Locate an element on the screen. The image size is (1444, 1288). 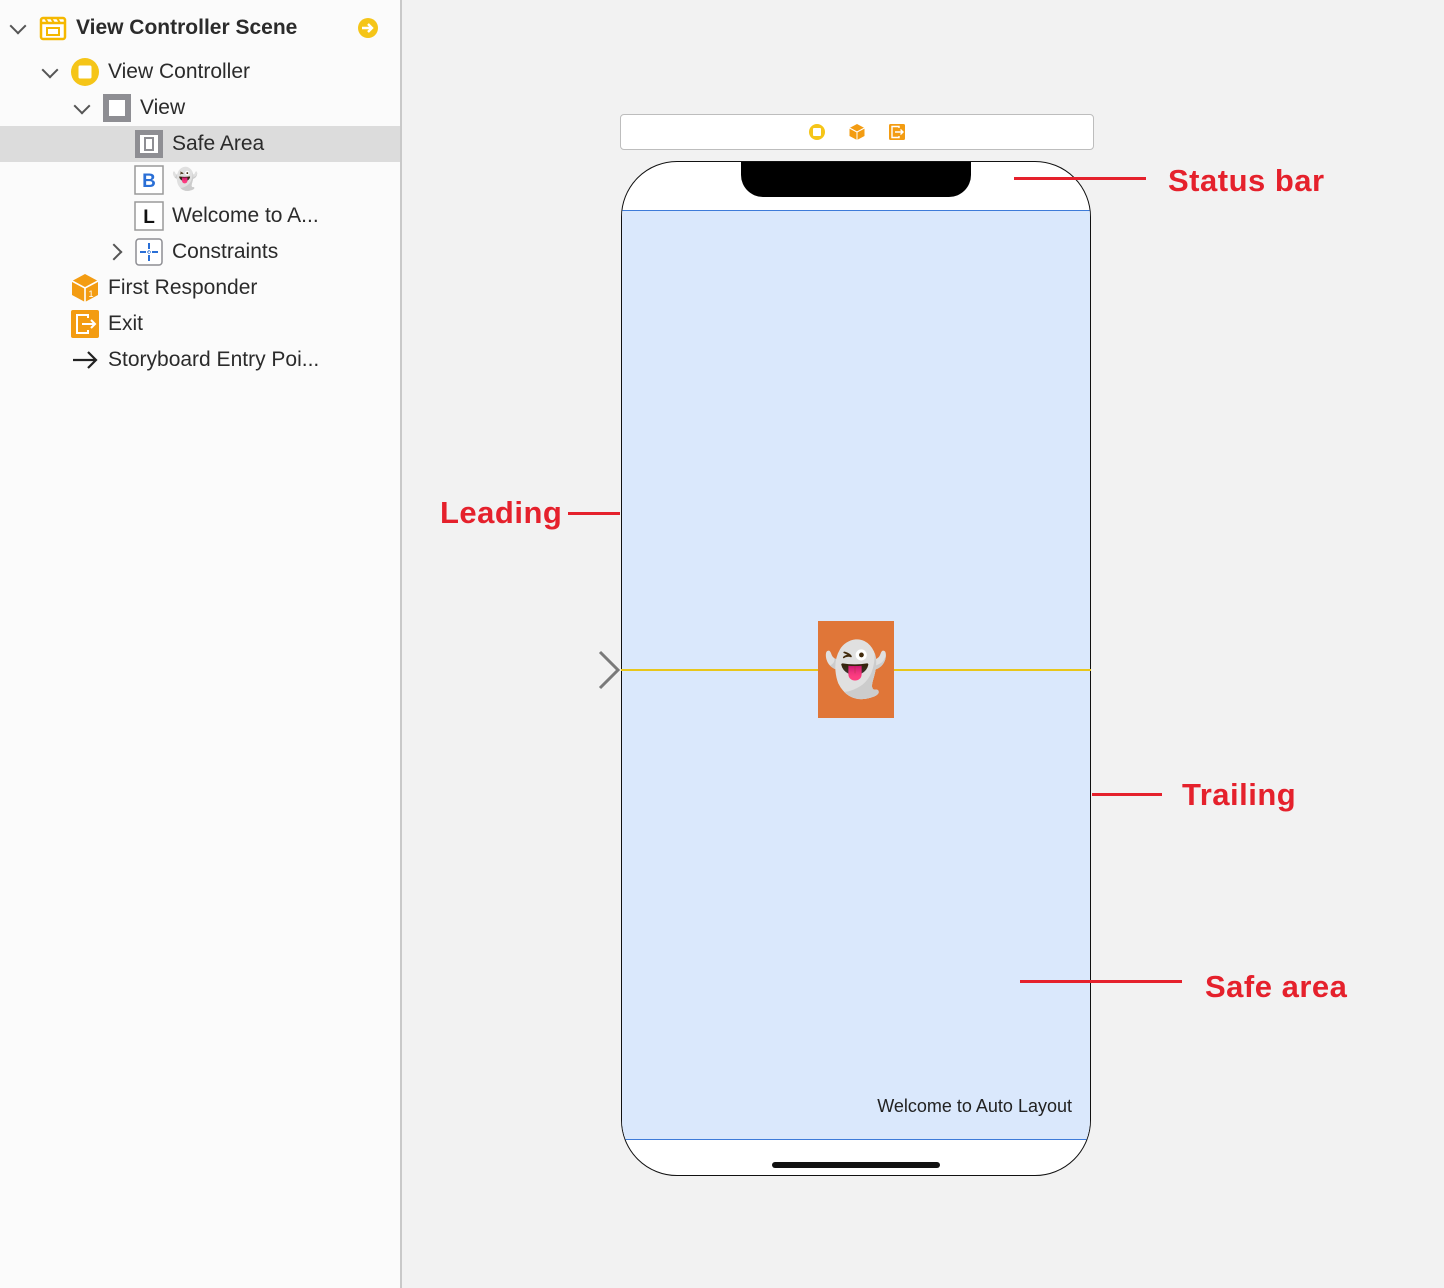
constraints-icon is located at coordinates (149, 252).